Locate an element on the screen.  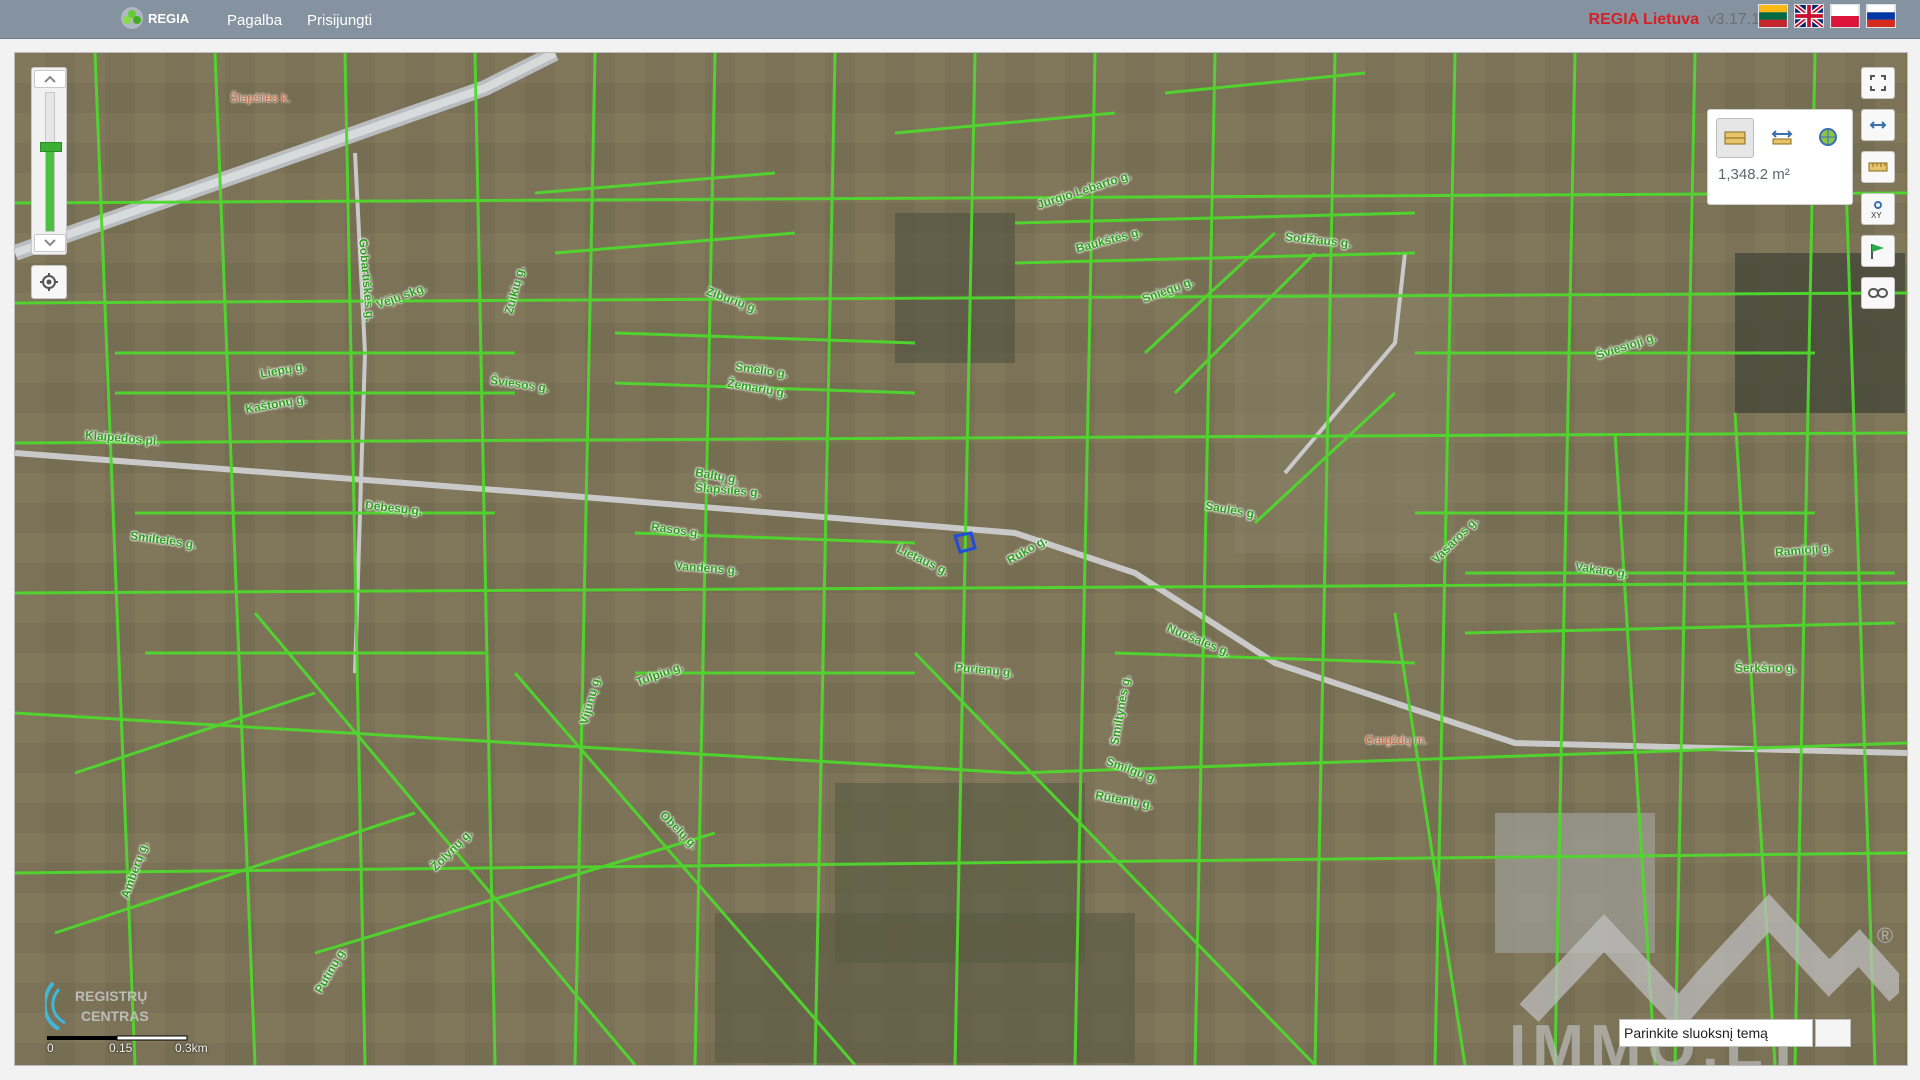
link-icon is located at coordinates (1878, 293).